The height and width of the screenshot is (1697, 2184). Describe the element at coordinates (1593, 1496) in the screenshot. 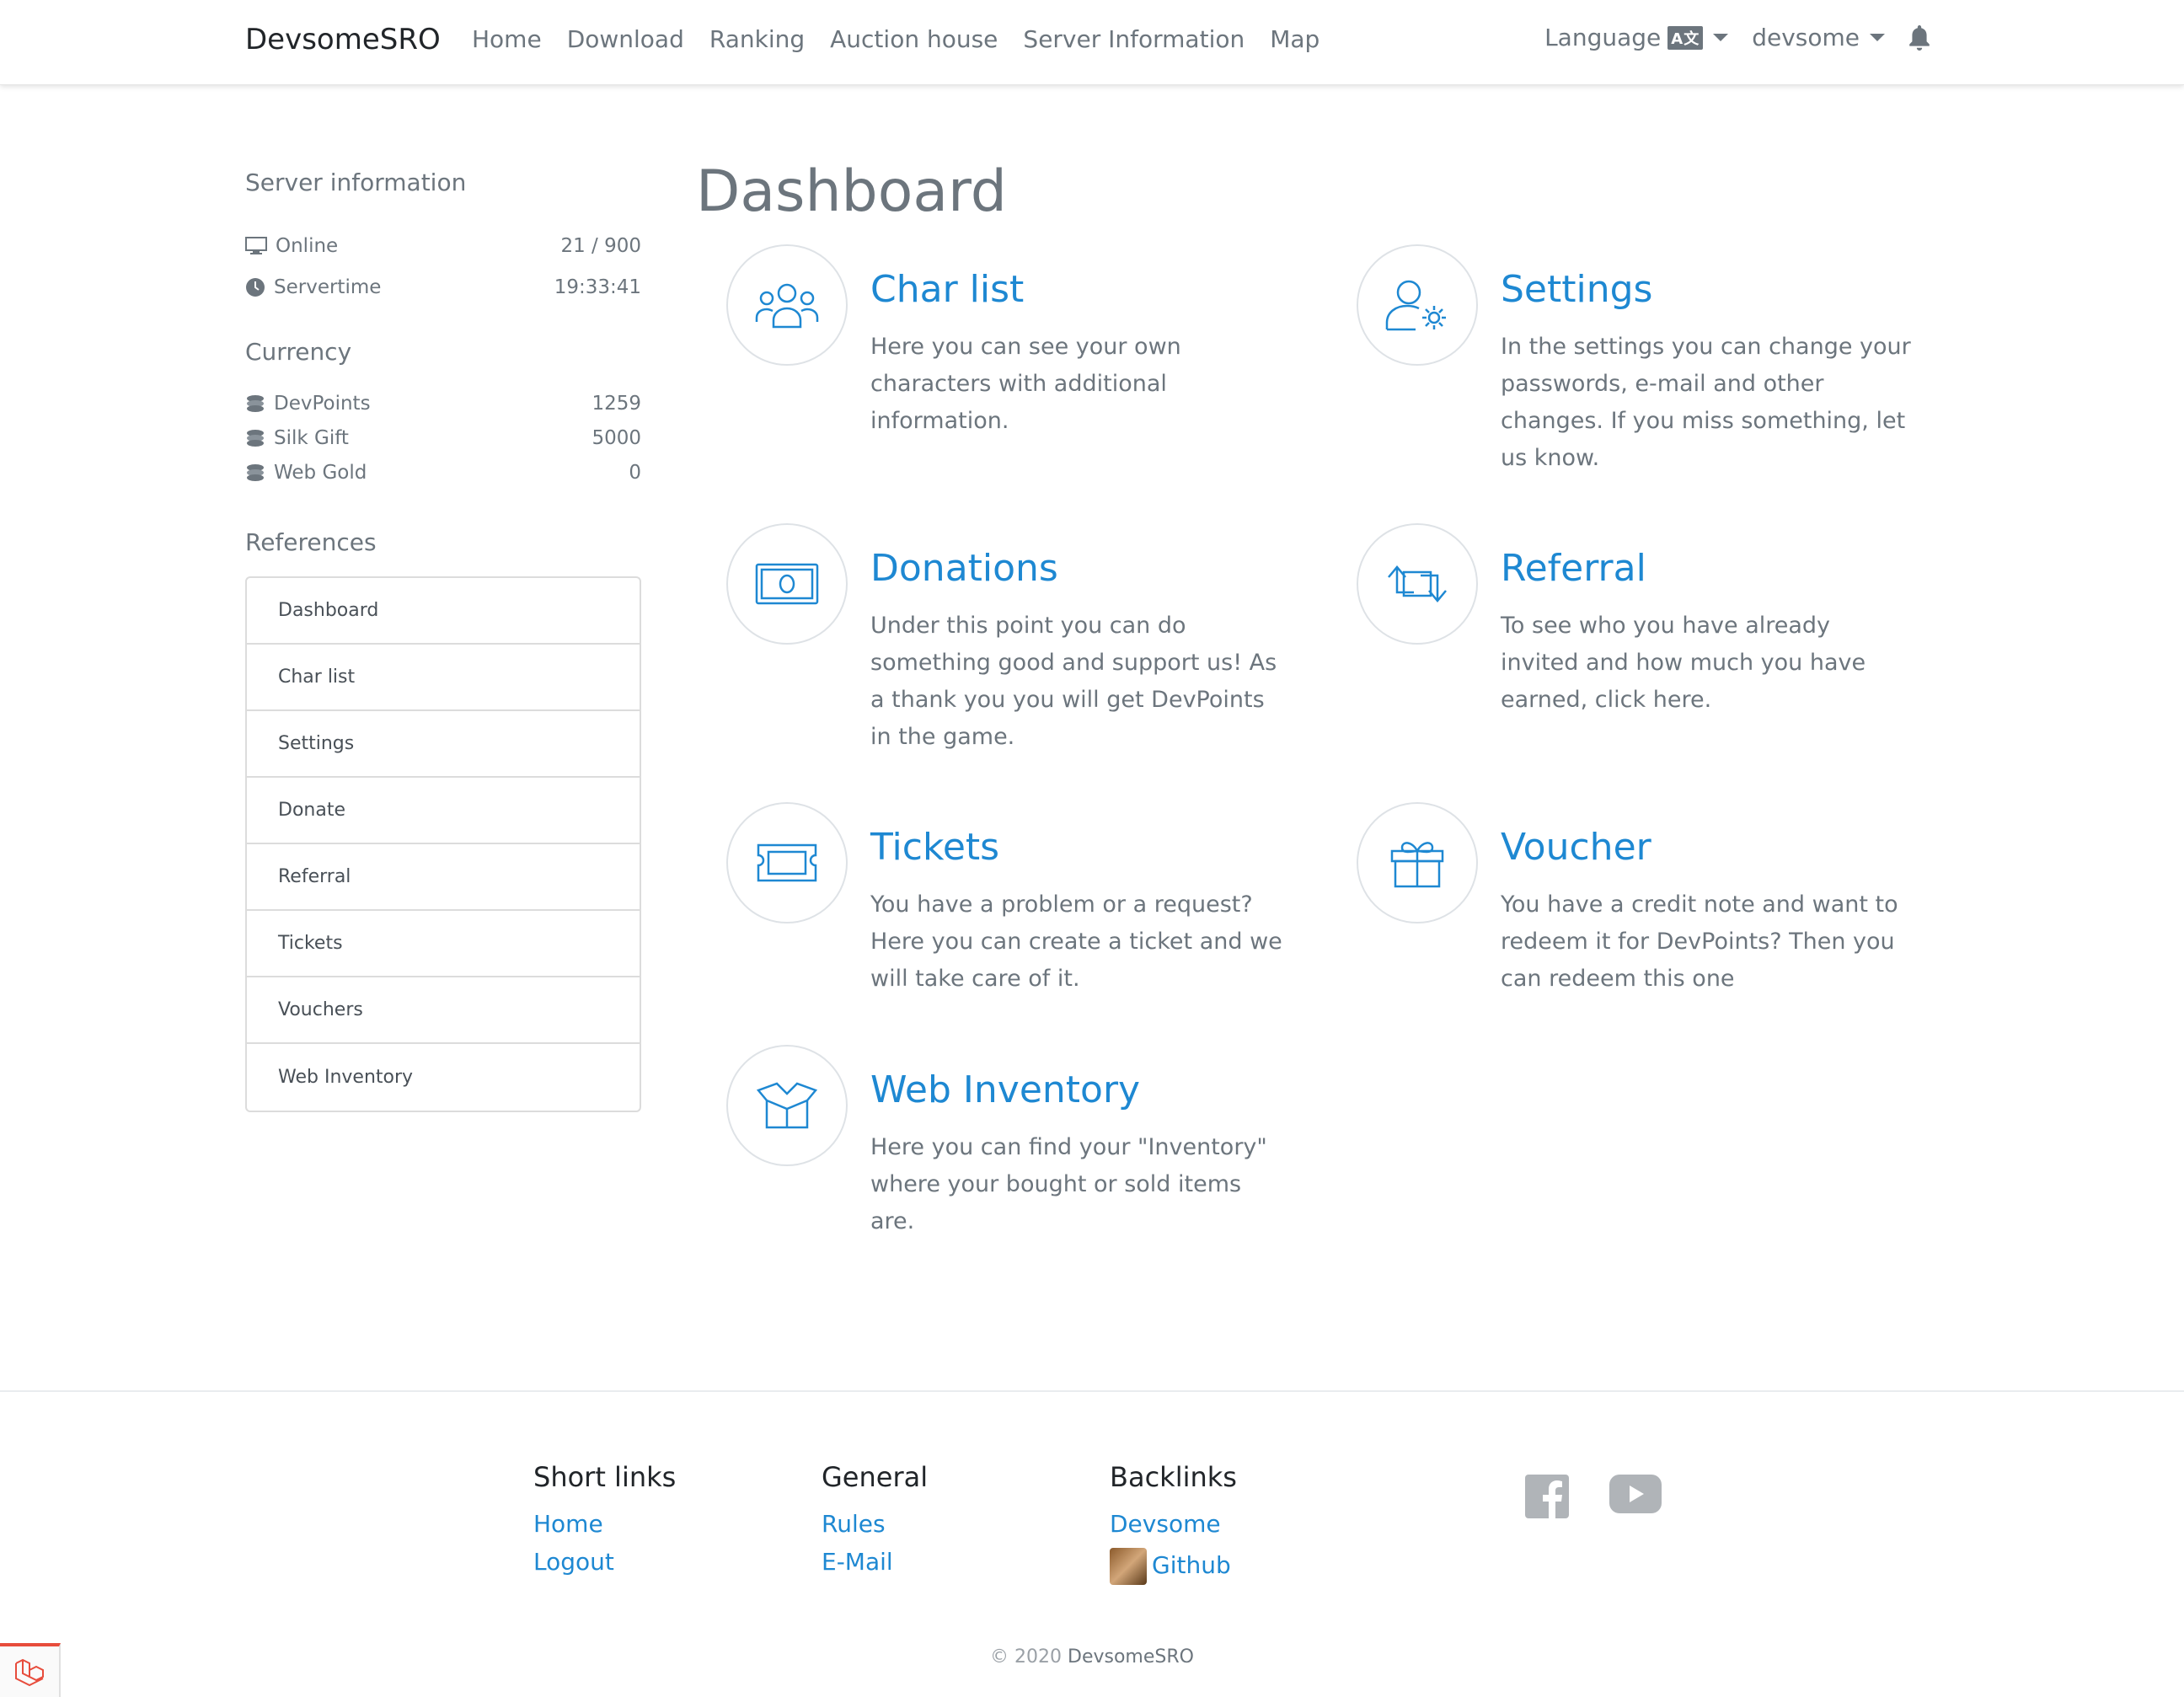

I see `social-links` at that location.